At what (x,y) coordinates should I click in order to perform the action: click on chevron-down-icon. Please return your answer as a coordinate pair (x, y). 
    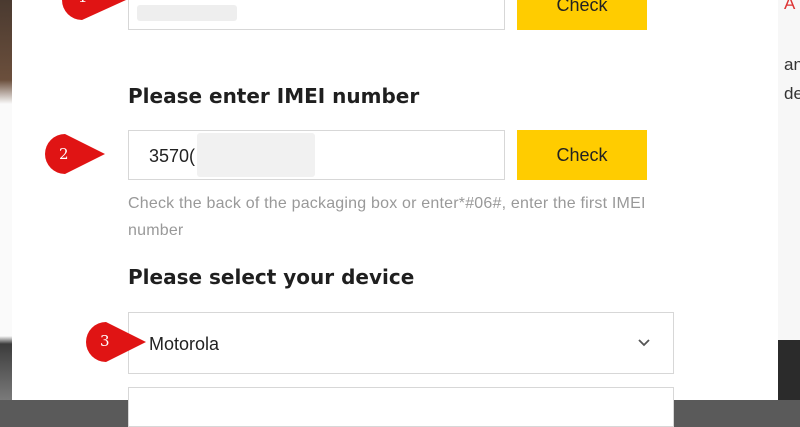
    Looking at the image, I should click on (644, 343).